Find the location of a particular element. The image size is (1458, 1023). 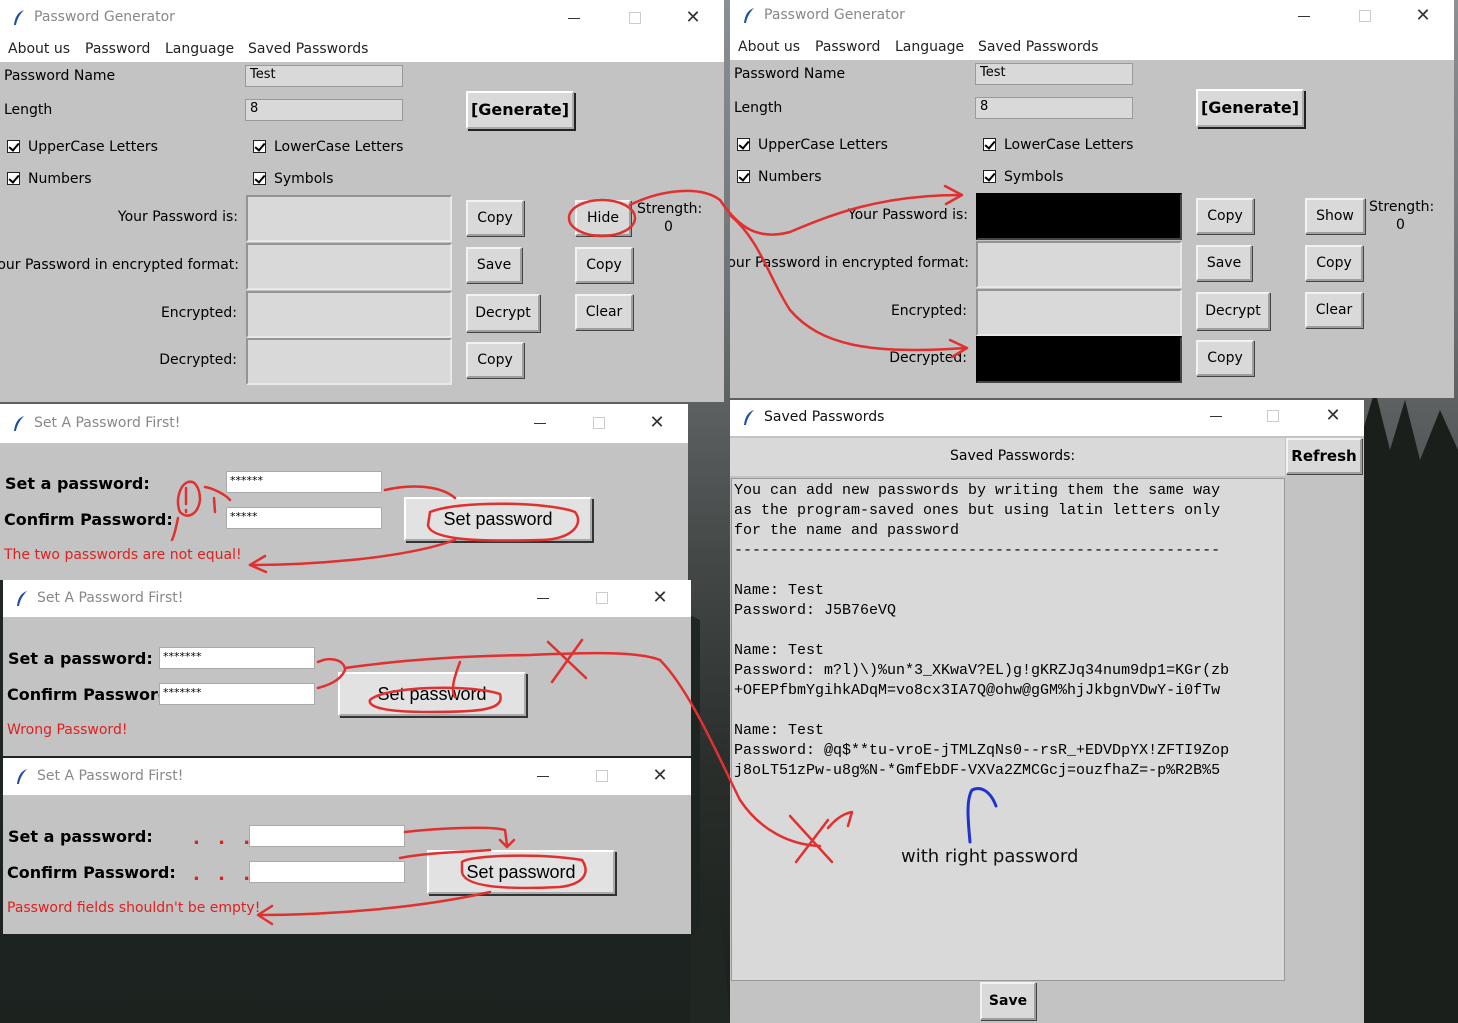

length-label: Length is located at coordinates (28, 110).